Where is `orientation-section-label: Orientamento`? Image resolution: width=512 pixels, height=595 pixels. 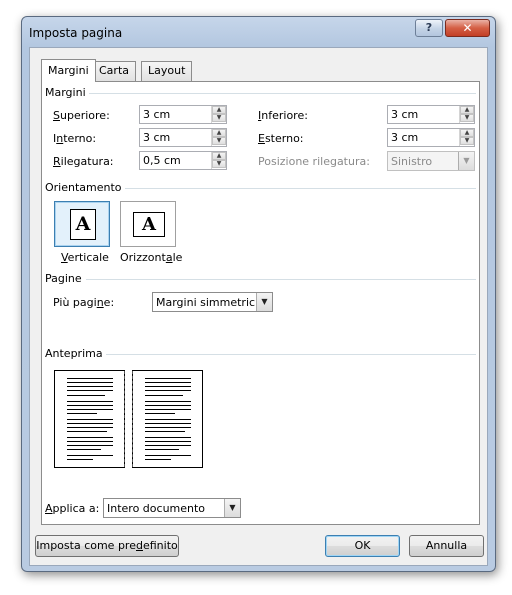 orientation-section-label: Orientamento is located at coordinates (85, 187).